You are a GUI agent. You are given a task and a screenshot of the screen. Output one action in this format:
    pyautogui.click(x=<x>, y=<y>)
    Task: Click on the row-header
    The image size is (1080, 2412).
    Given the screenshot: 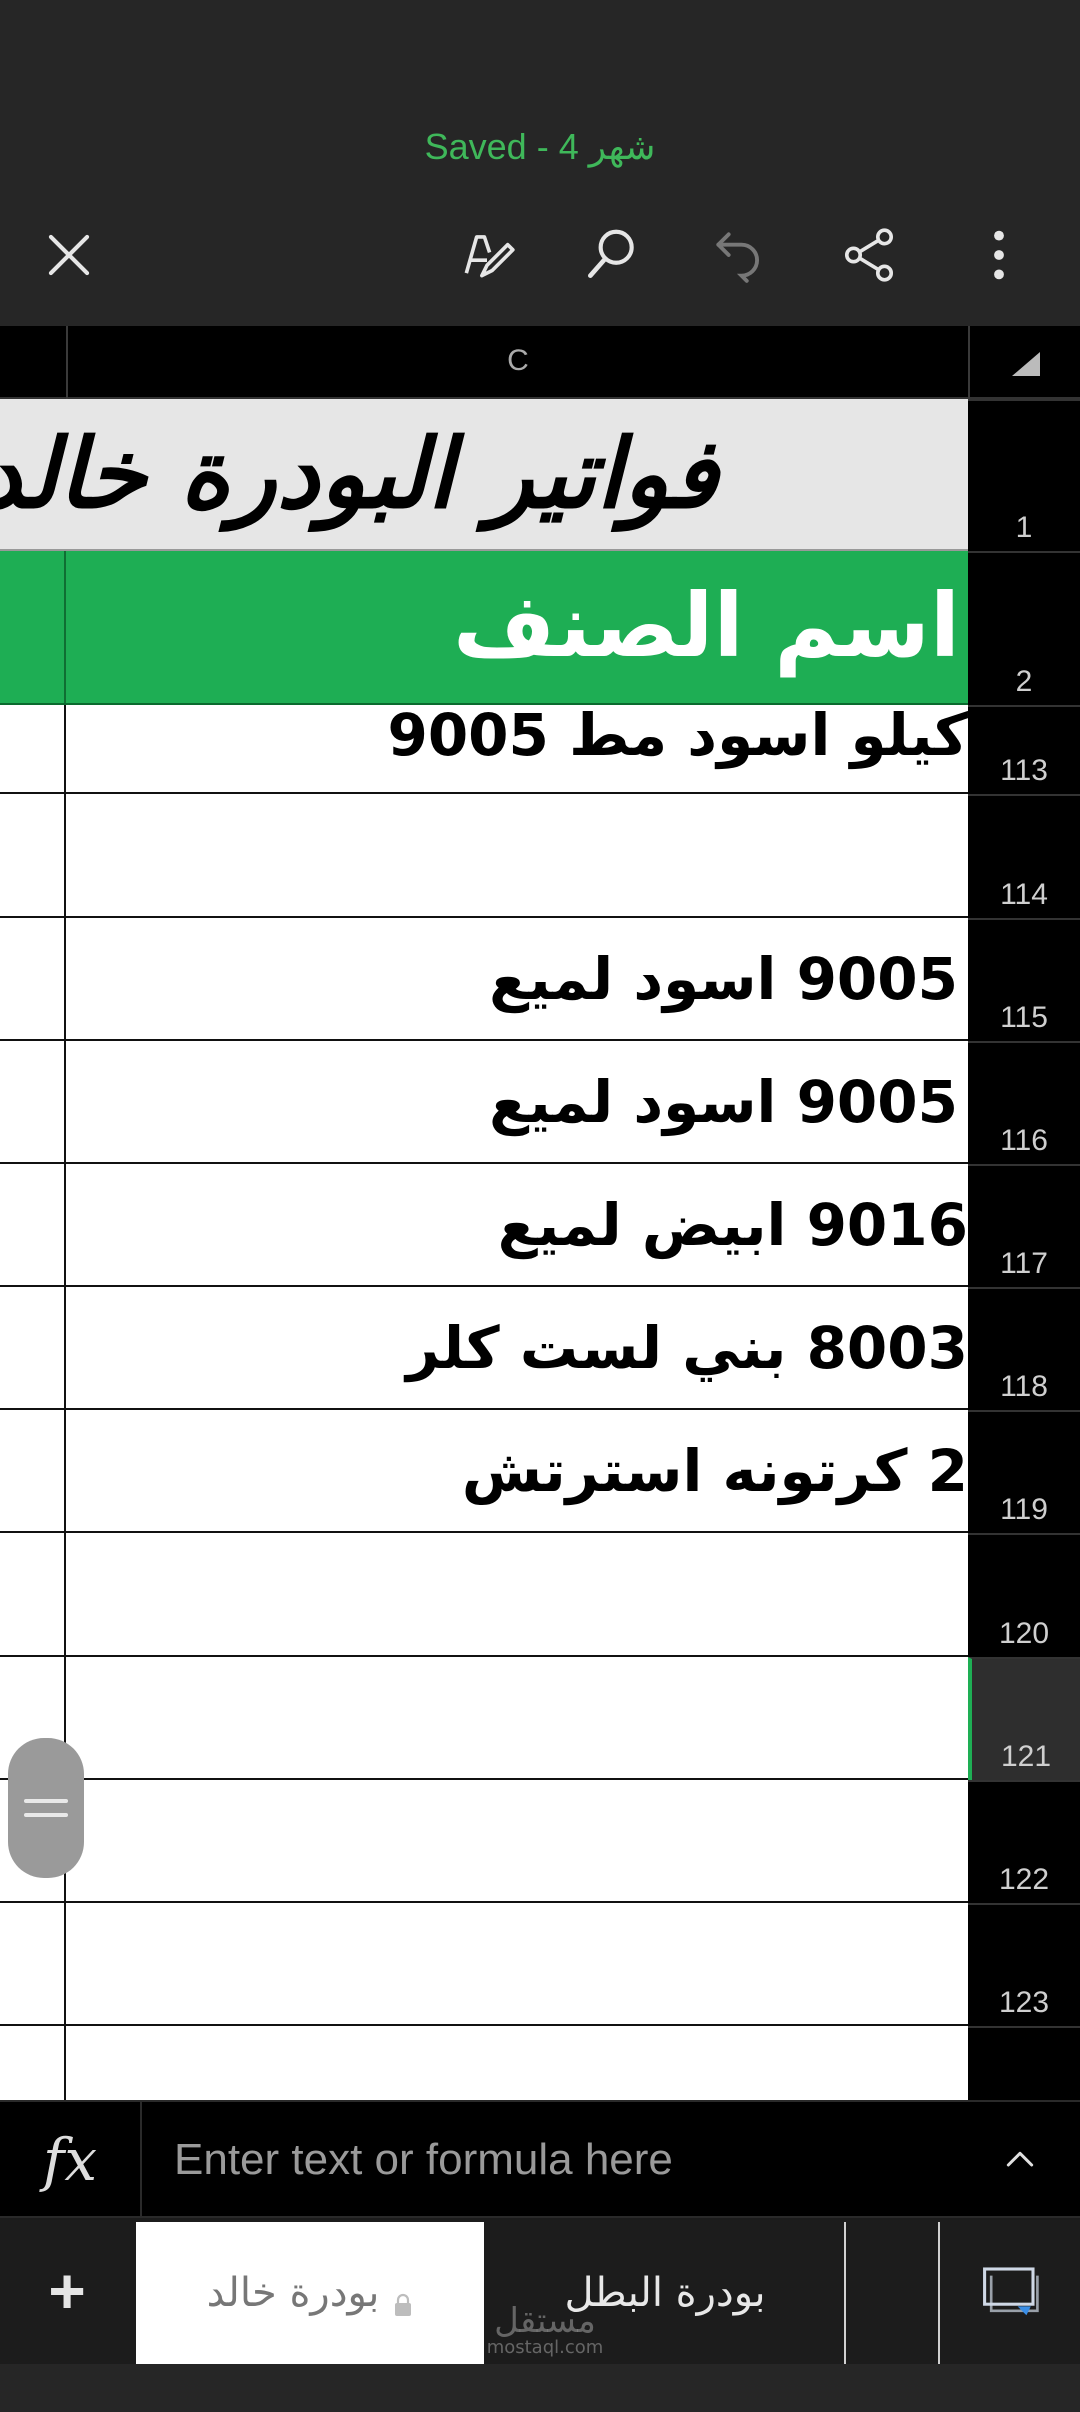 What is the action you would take?
    pyautogui.click(x=1024, y=2063)
    